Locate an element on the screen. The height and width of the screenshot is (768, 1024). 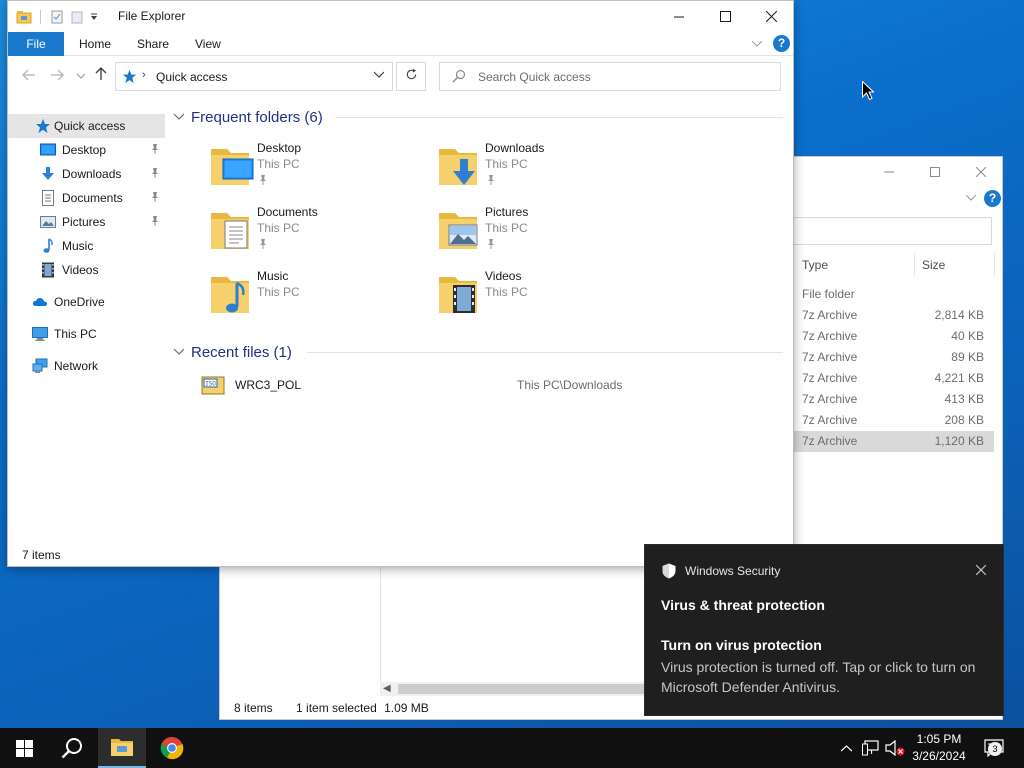
file-list-row: 7z Archive 4,221 KB is located at coordinates (894, 378).